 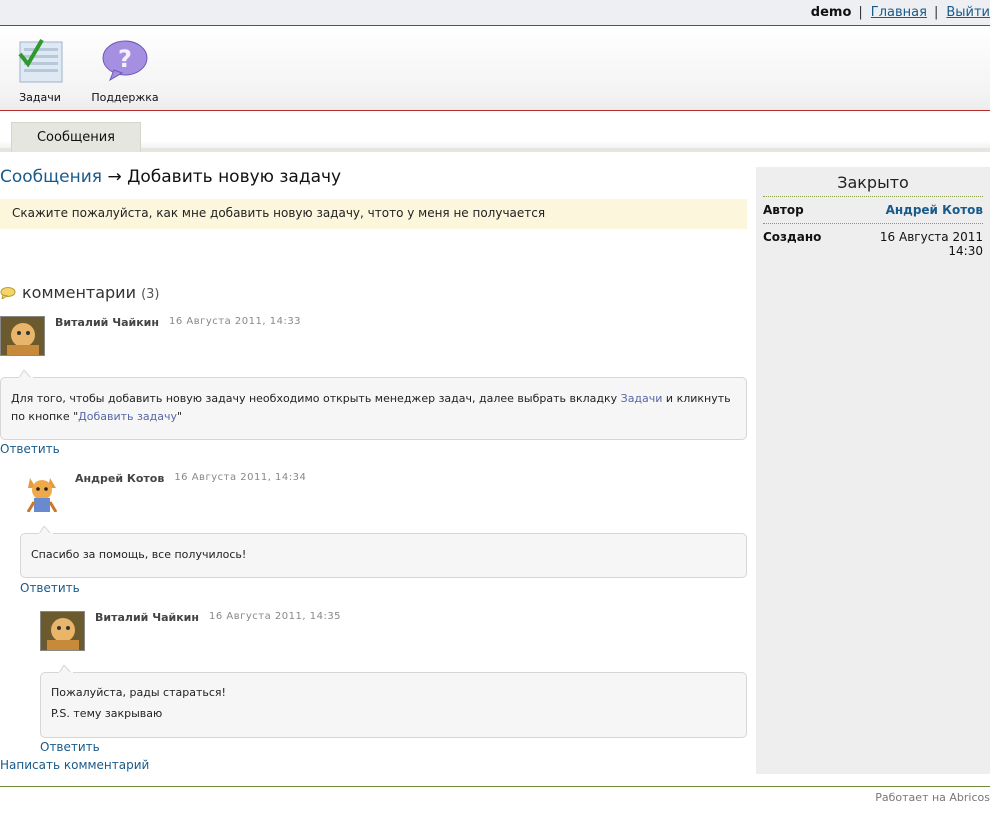 I want to click on app-tasks-label: Задачи, so click(x=40, y=97).